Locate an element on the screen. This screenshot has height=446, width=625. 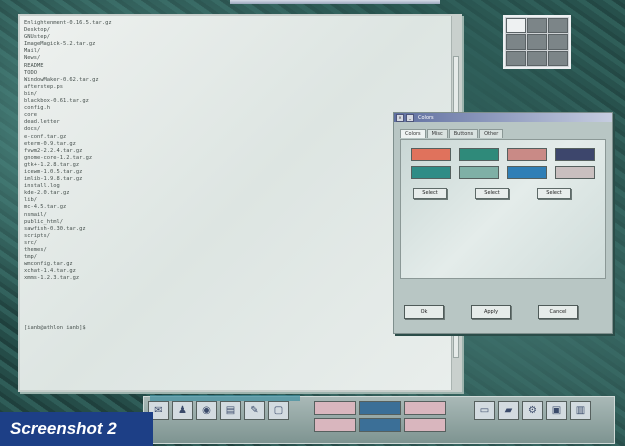
select-button-2: Select is located at coordinates (492, 193).